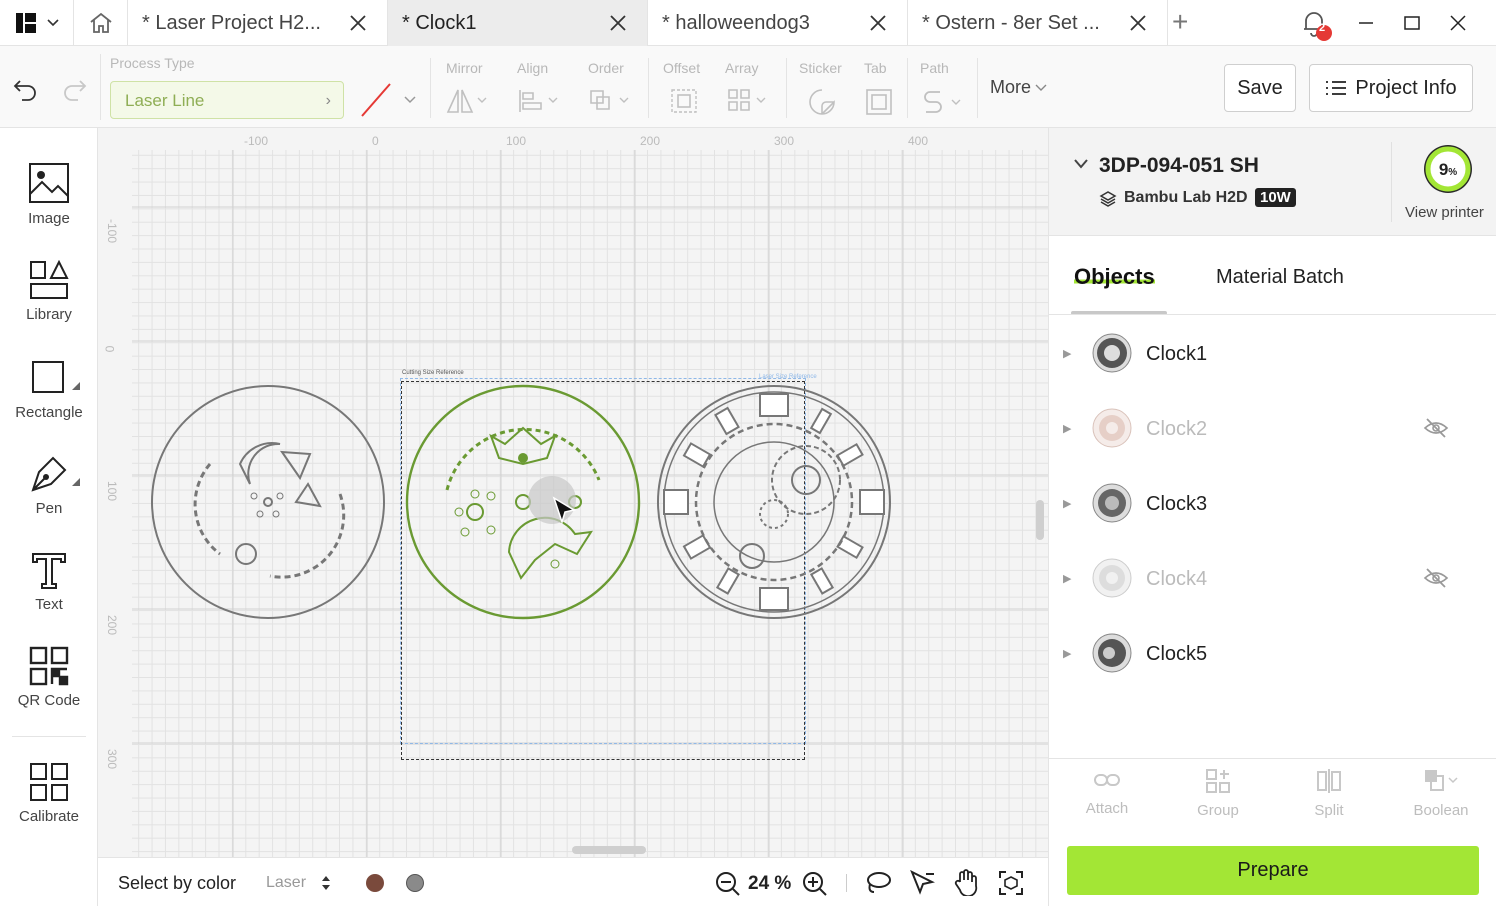 This screenshot has width=1496, height=906. I want to click on path-icon, so click(944, 102).